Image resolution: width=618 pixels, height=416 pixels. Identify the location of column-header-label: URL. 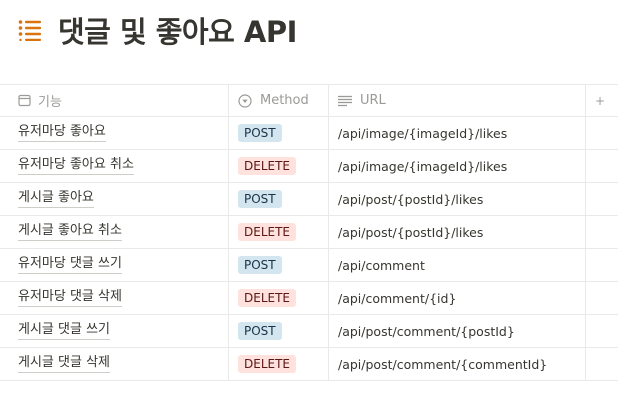
(373, 100).